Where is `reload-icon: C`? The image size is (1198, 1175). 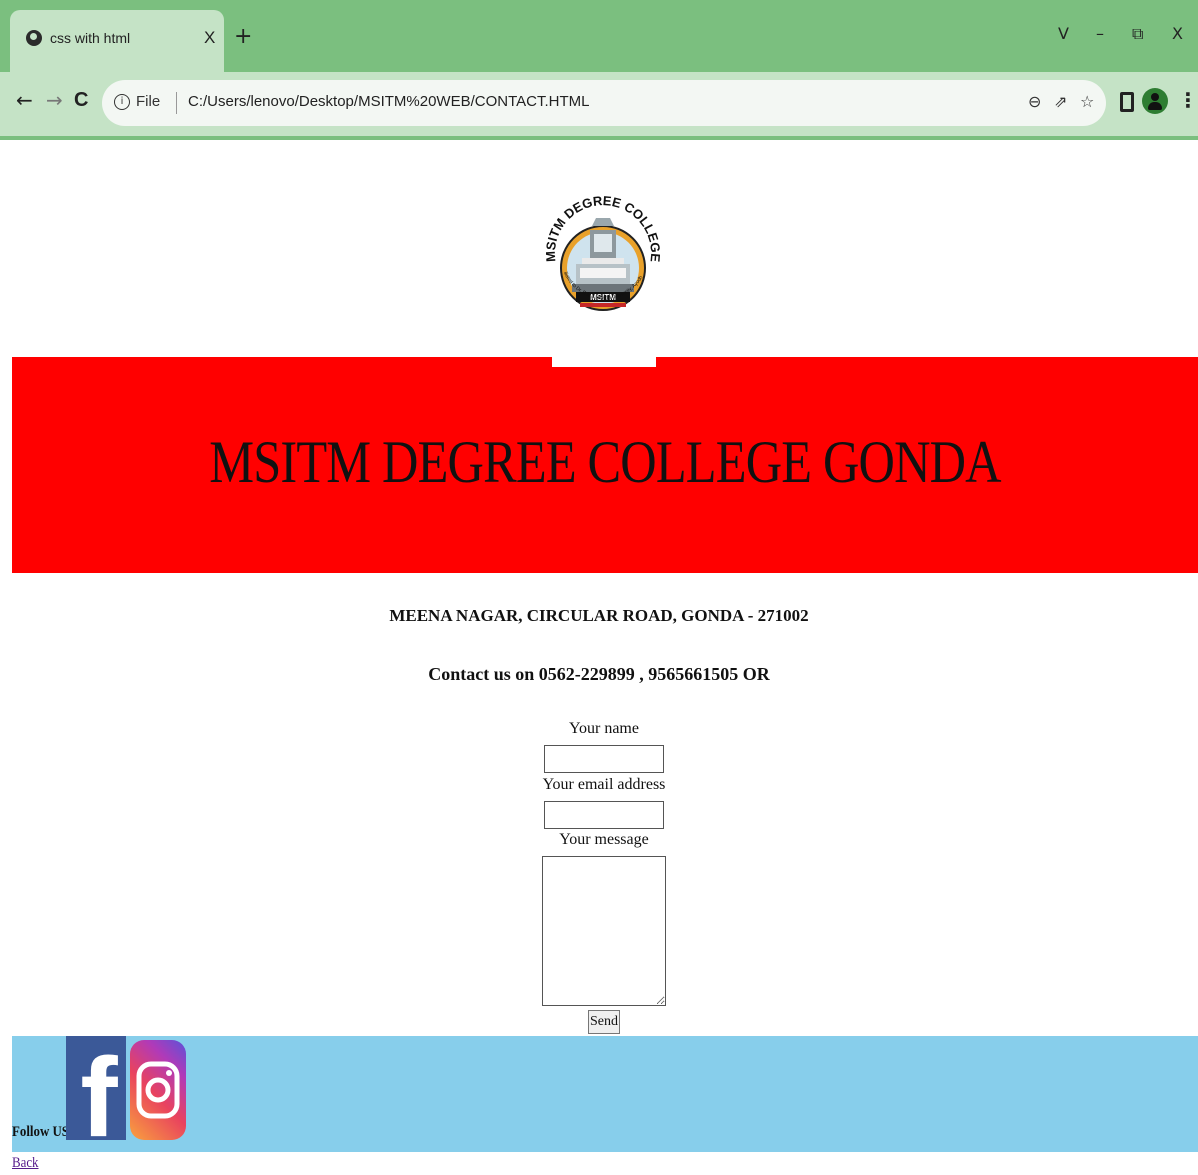
reload-icon: C is located at coordinates (81, 100).